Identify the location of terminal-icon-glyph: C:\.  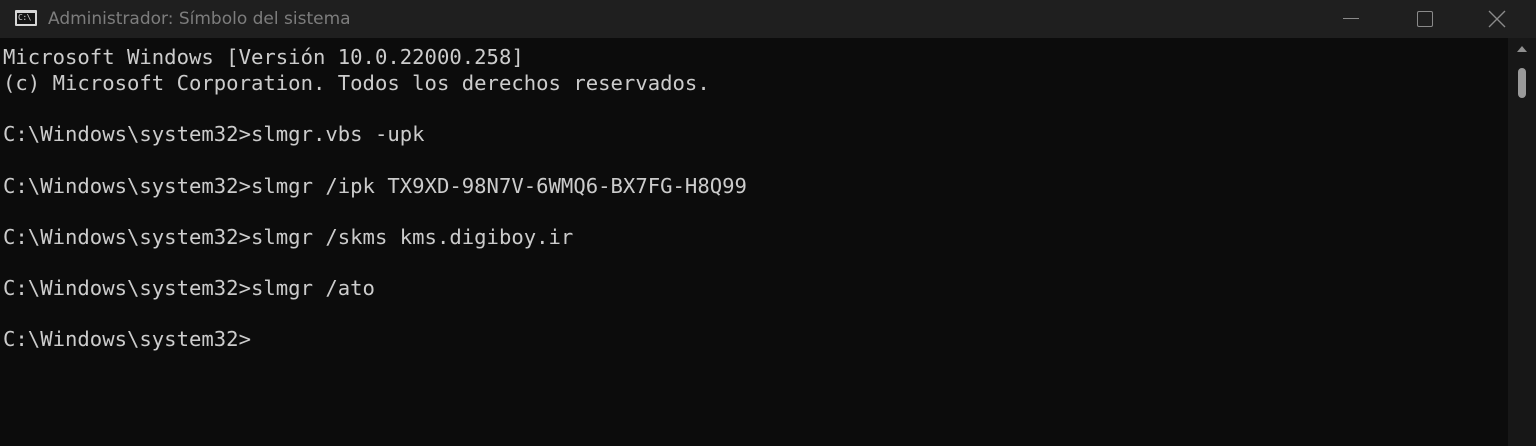
(24, 17).